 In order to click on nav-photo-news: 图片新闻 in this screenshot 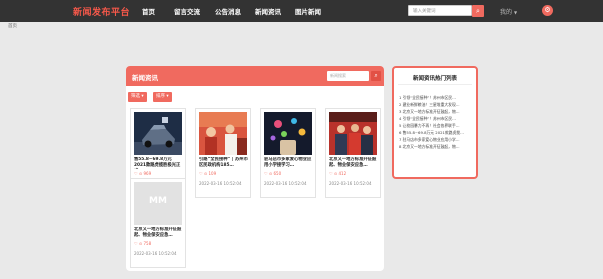, I will do `click(308, 11)`.